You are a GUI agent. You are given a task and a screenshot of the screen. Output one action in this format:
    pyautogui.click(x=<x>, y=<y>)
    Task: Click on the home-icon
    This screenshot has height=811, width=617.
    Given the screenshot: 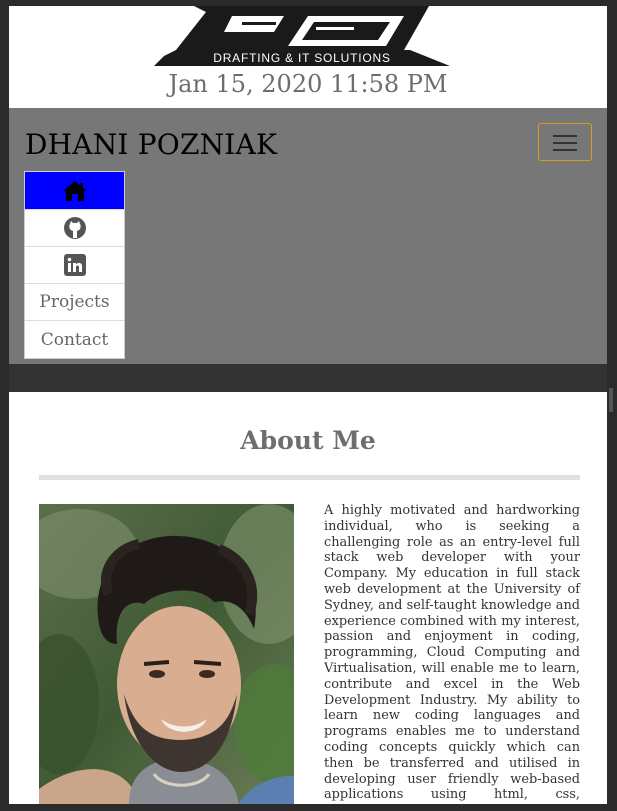 What is the action you would take?
    pyautogui.click(x=74, y=190)
    